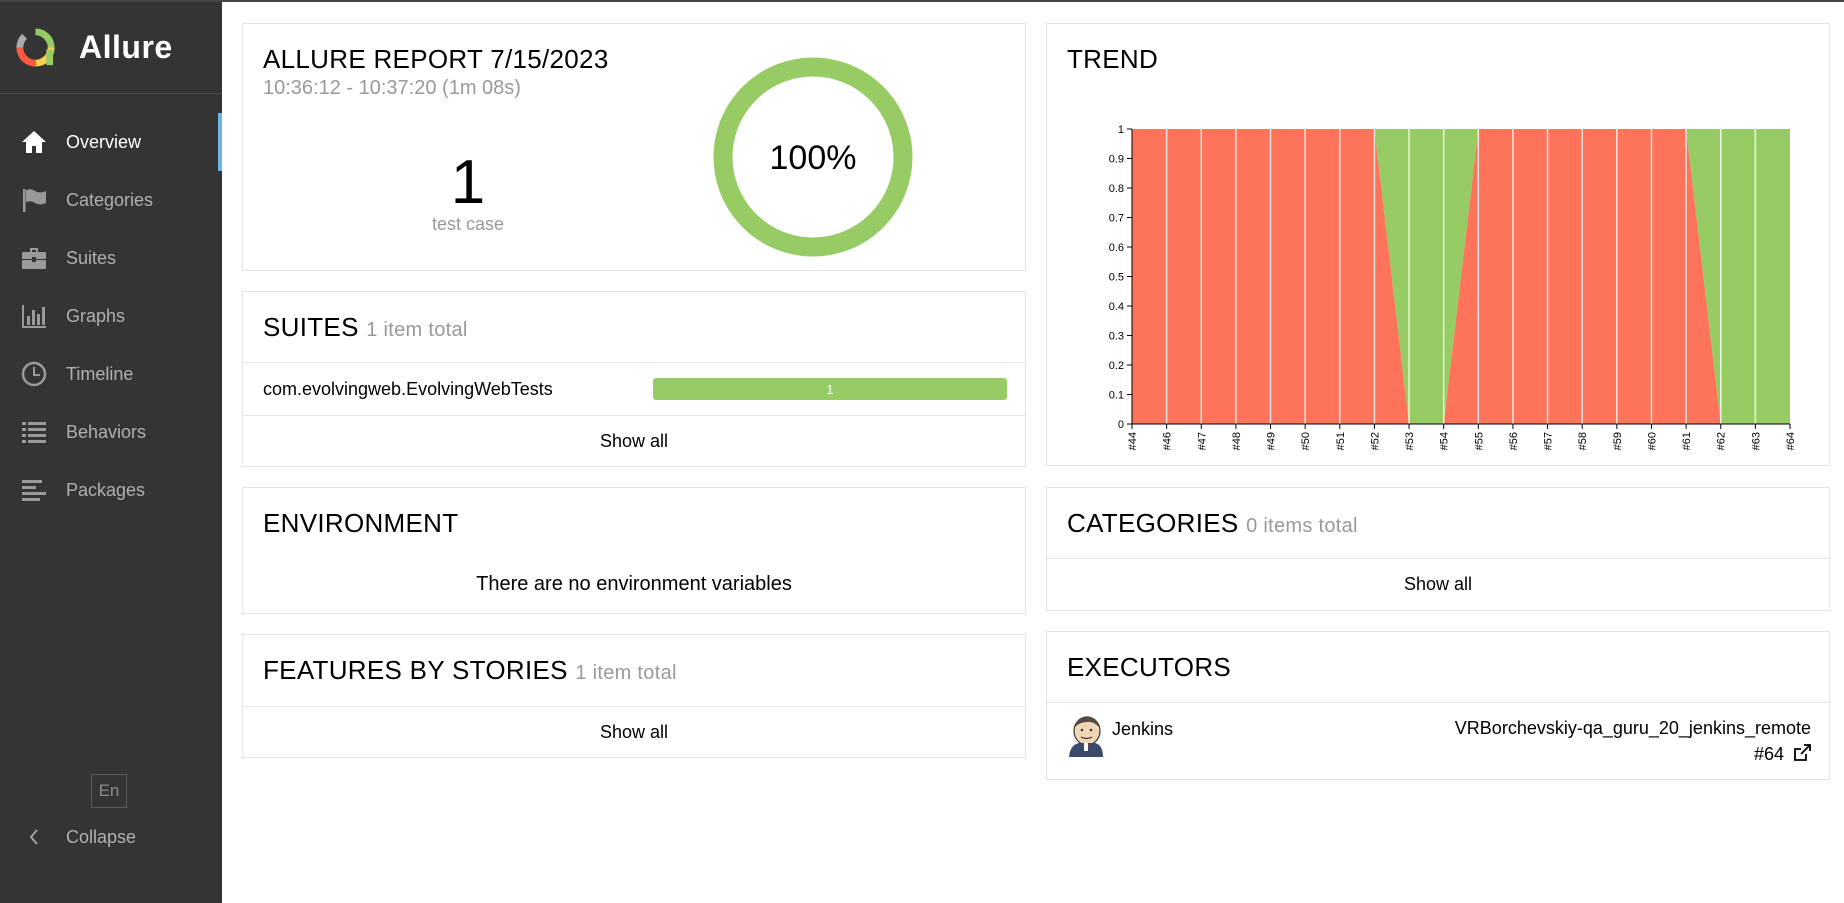 This screenshot has height=903, width=1844. Describe the element at coordinates (1791, 441) in the screenshot. I see `trend-x-tick-label: #64` at that location.